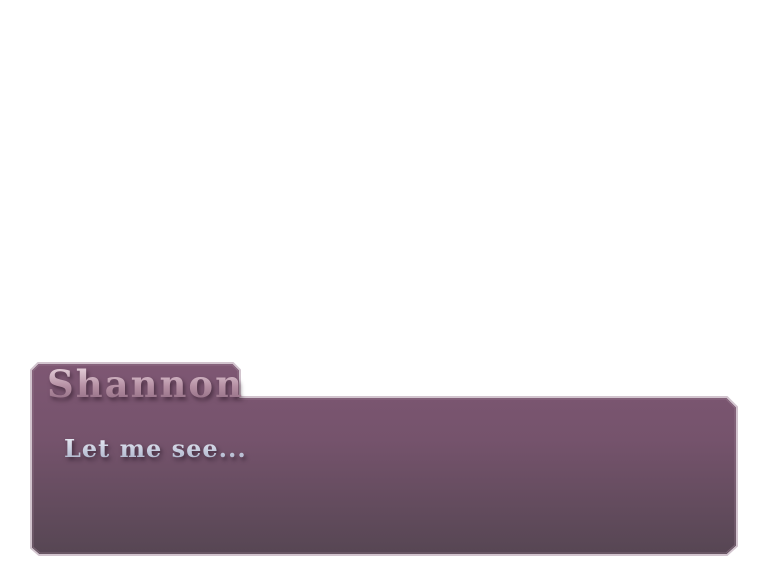  Describe the element at coordinates (145, 384) in the screenshot. I see `speaker-name: Shannon` at that location.